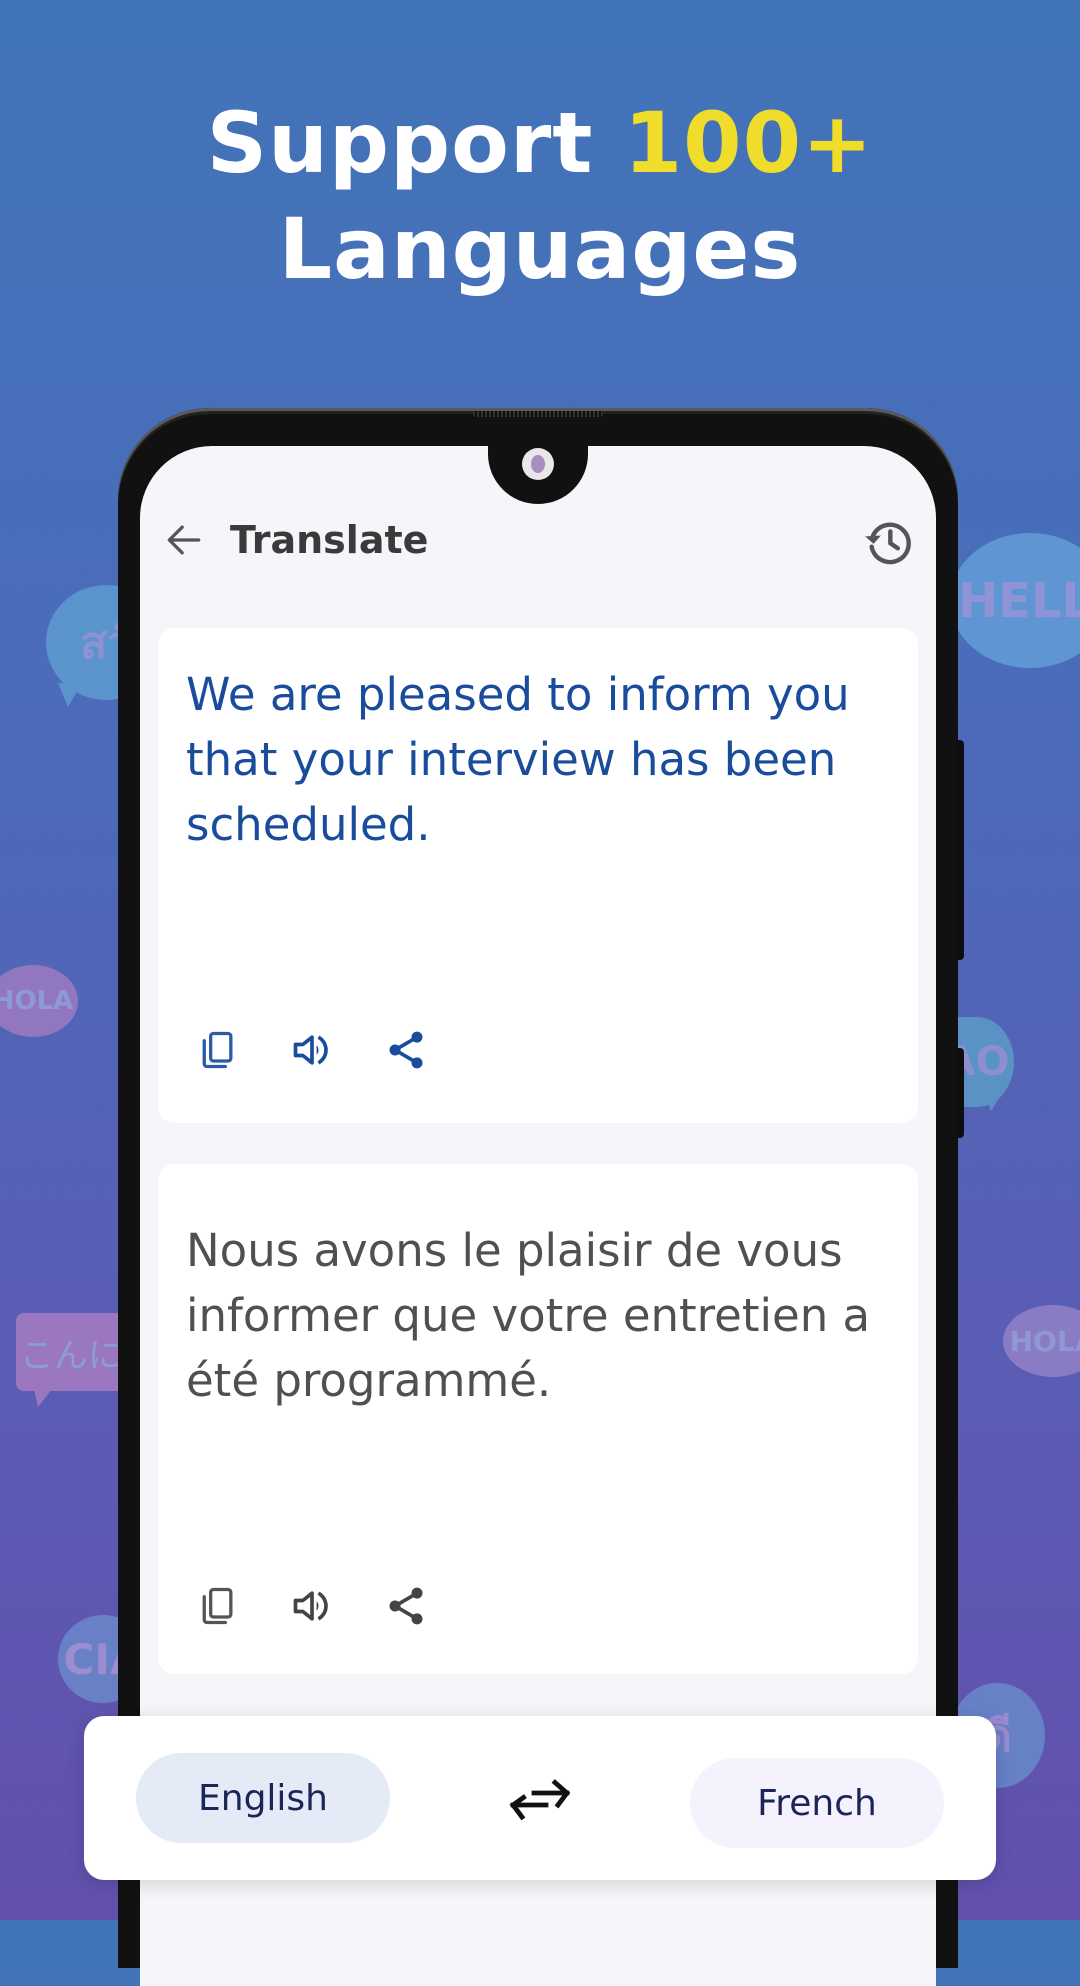 Image resolution: width=1080 pixels, height=1986 pixels. I want to click on promo-headline: Support 100+ Languages, so click(540, 196).